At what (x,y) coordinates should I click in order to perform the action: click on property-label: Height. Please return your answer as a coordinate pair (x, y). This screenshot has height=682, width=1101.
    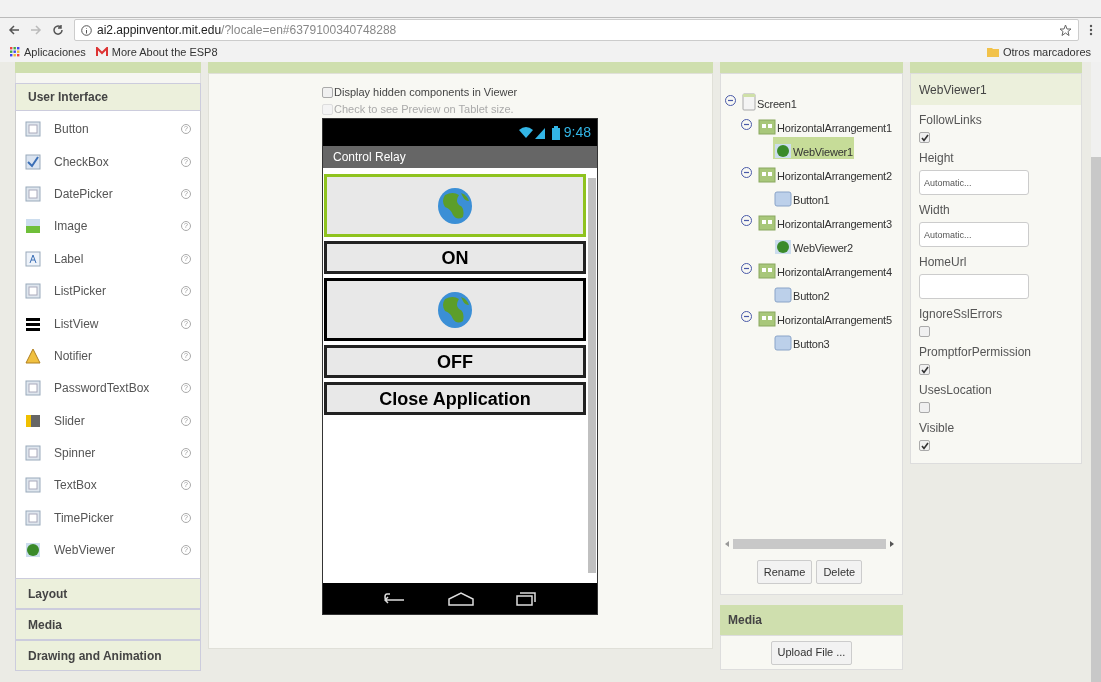
    Looking at the image, I should click on (937, 158).